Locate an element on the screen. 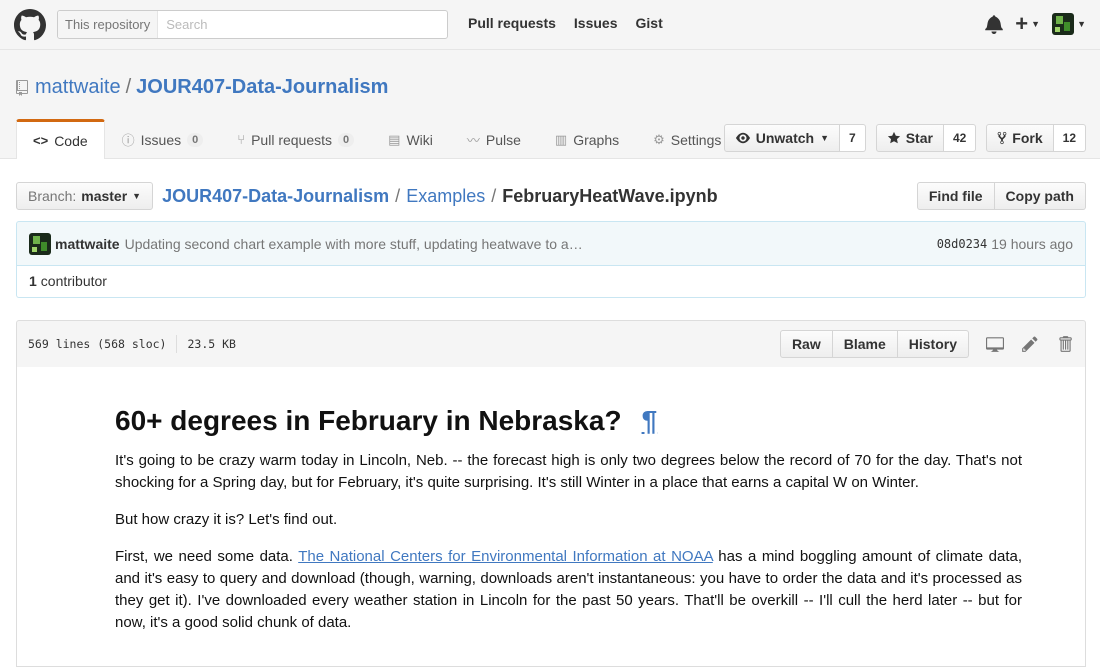 This screenshot has width=1100, height=667. branch-select-button: Branch: master ▼ is located at coordinates (85, 196).